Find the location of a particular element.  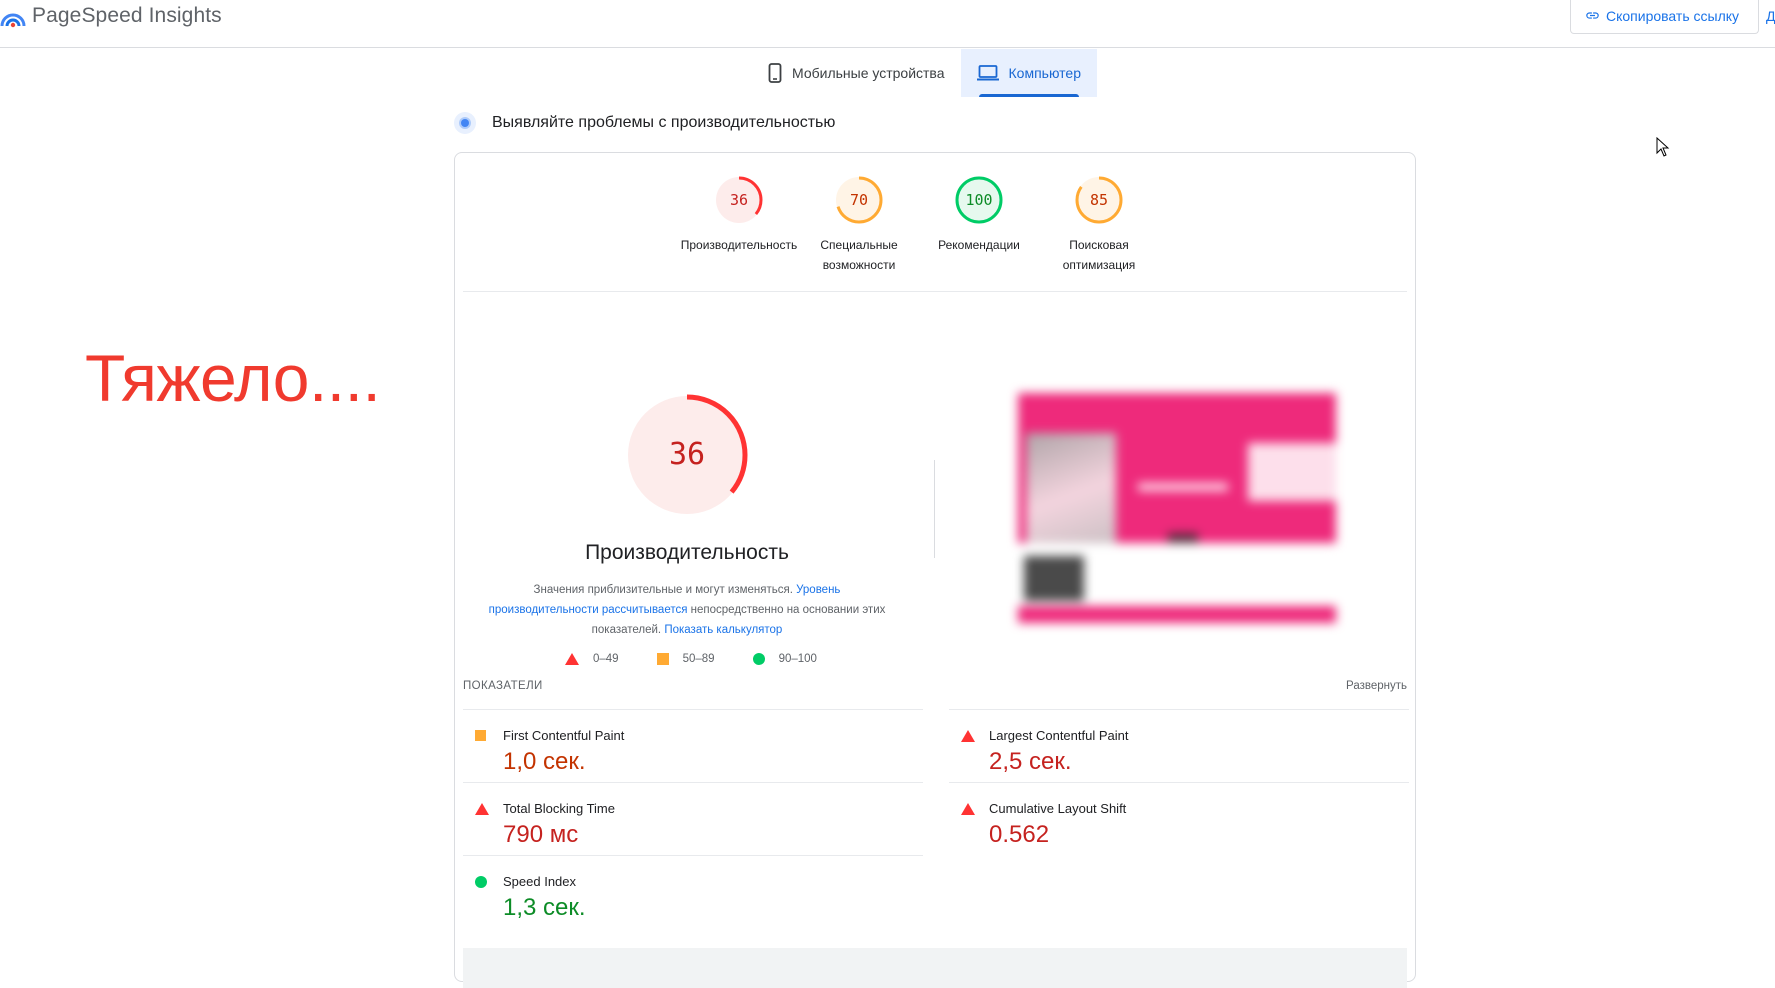

runtime-settings-strip is located at coordinates (935, 968).